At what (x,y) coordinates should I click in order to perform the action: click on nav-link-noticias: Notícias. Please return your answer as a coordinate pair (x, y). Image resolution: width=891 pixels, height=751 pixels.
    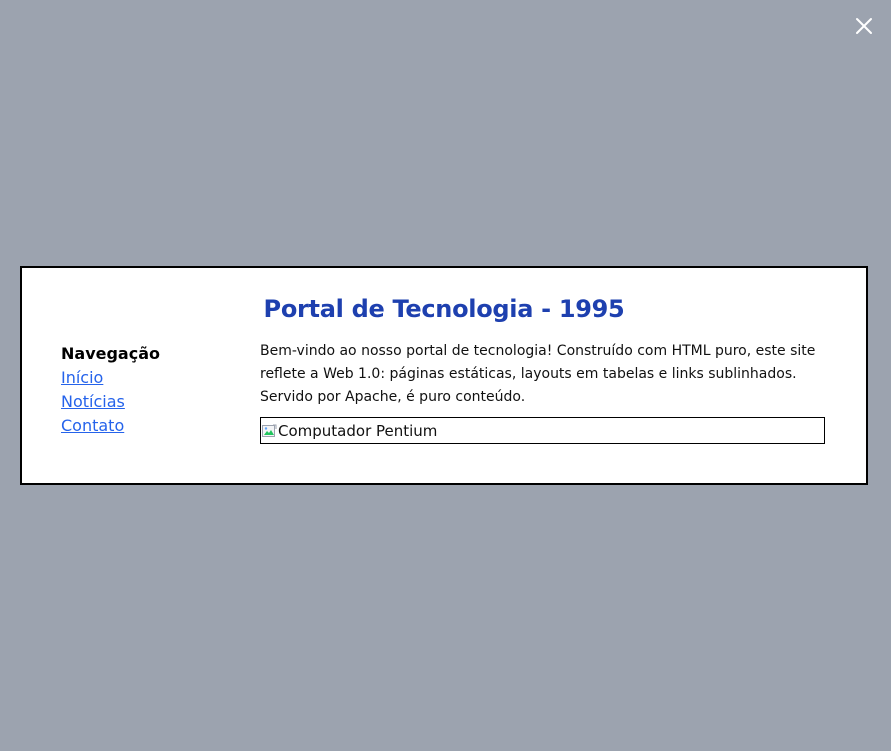
    Looking at the image, I should click on (151, 402).